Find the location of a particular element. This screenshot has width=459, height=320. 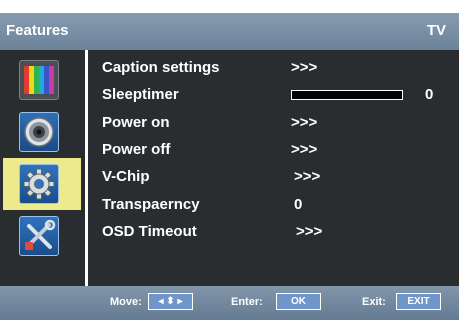

exit-key-badge: EXIT is located at coordinates (418, 301).